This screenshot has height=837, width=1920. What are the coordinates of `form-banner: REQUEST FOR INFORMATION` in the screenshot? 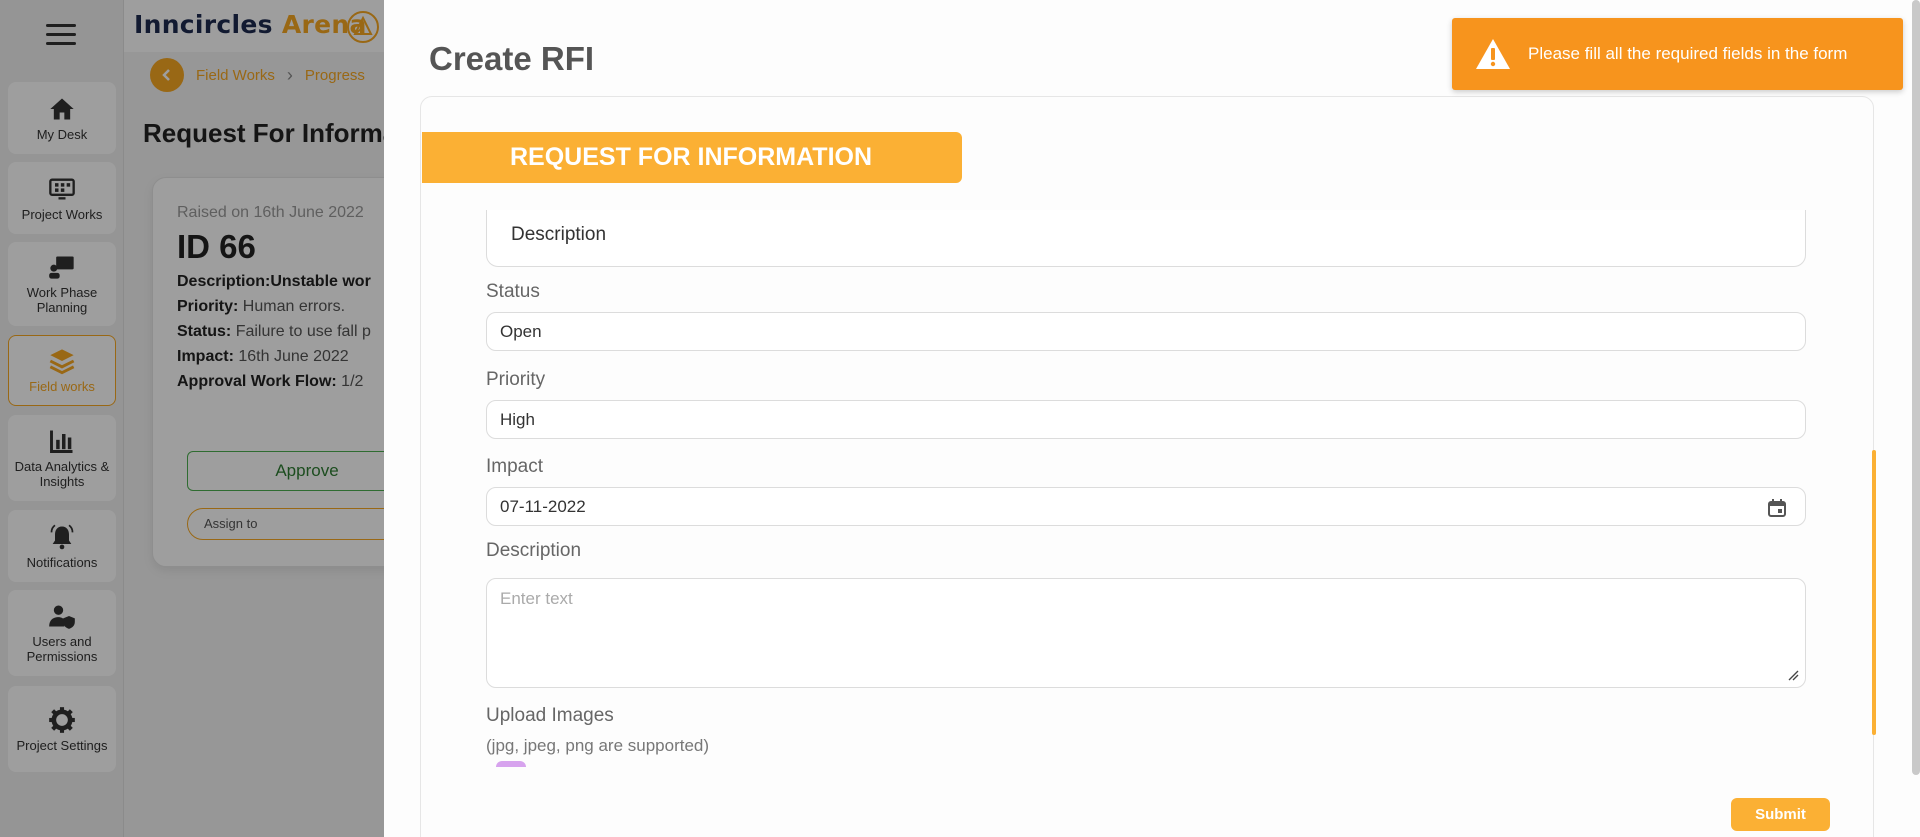 It's located at (692, 157).